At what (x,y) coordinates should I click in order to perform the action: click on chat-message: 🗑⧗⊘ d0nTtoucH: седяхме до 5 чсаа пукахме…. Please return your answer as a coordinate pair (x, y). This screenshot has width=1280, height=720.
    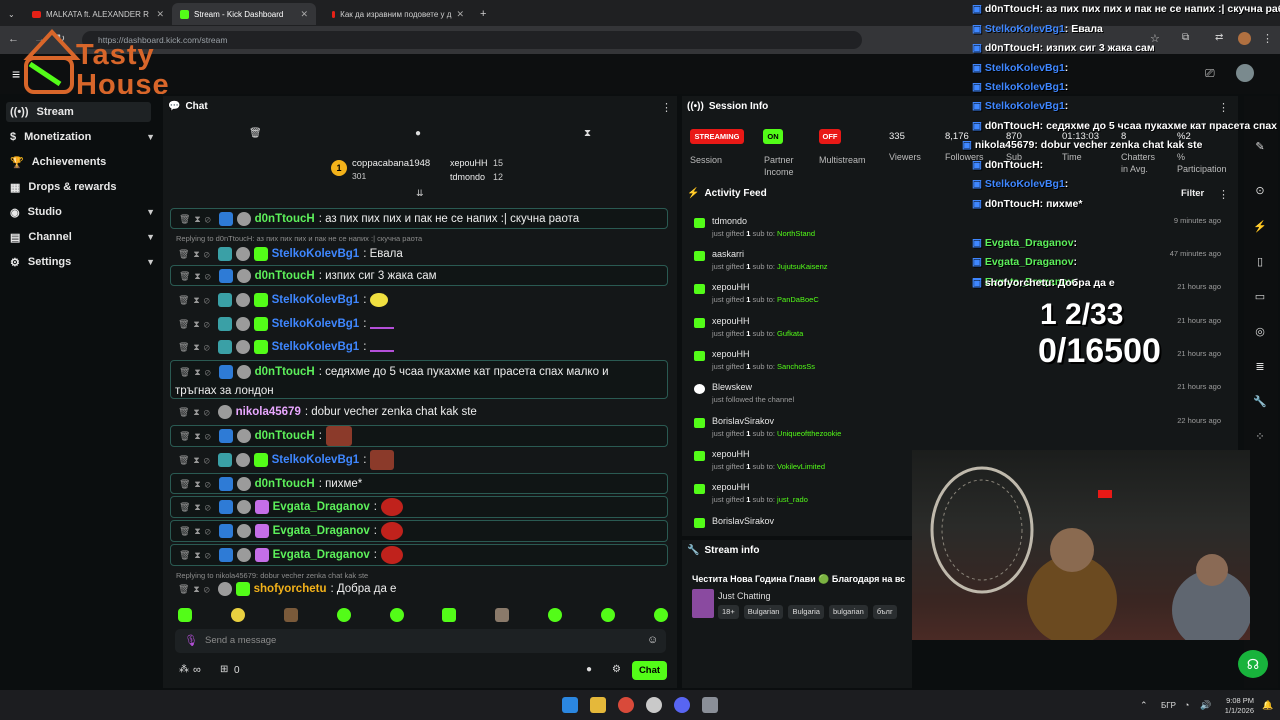
    Looking at the image, I should click on (419, 379).